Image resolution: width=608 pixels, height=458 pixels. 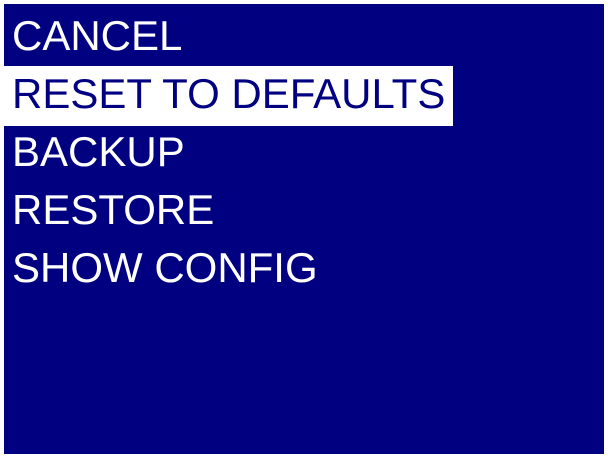 I want to click on menu-row-reset-to-defaults: RESET TO DEFAULTS, so click(x=229, y=96).